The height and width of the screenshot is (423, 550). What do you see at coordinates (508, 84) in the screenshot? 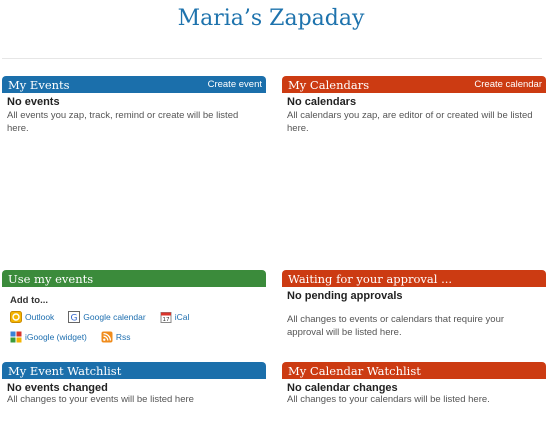
I see `create-calendar-link: Create calendar` at bounding box center [508, 84].